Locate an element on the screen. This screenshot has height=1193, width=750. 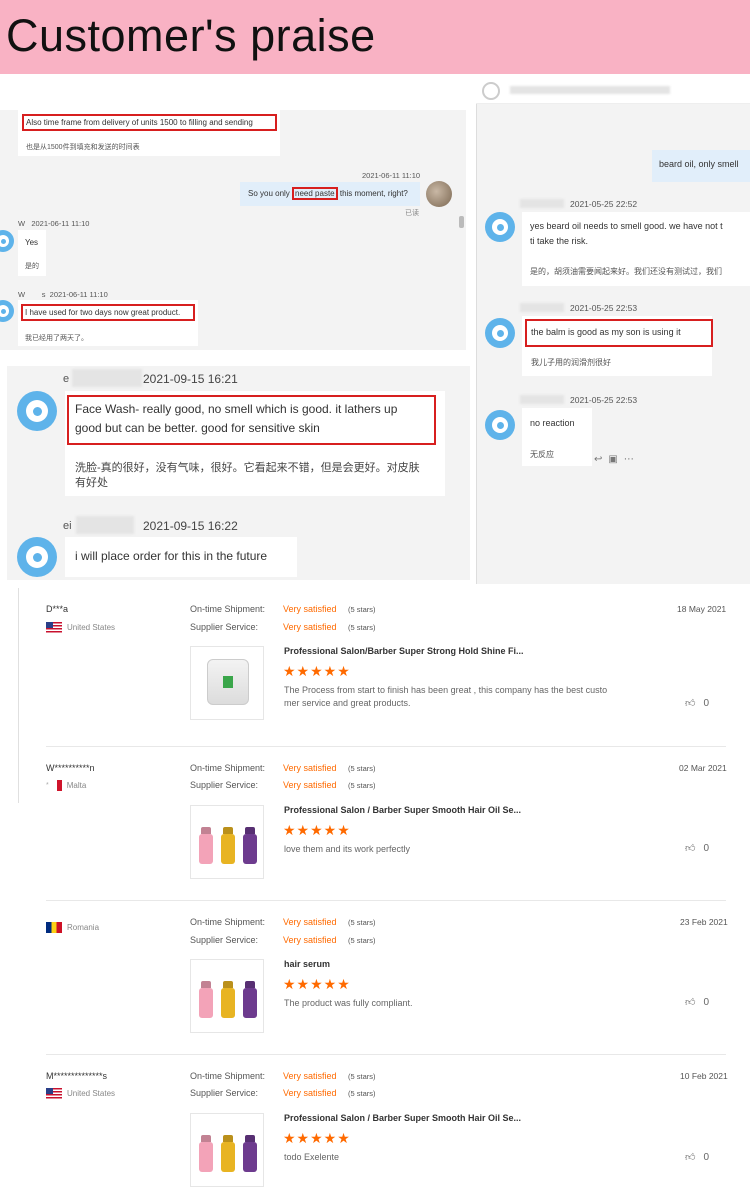
message-translation: 也是从1500件到填充和发送的时间表 is located at coordinates (83, 147).